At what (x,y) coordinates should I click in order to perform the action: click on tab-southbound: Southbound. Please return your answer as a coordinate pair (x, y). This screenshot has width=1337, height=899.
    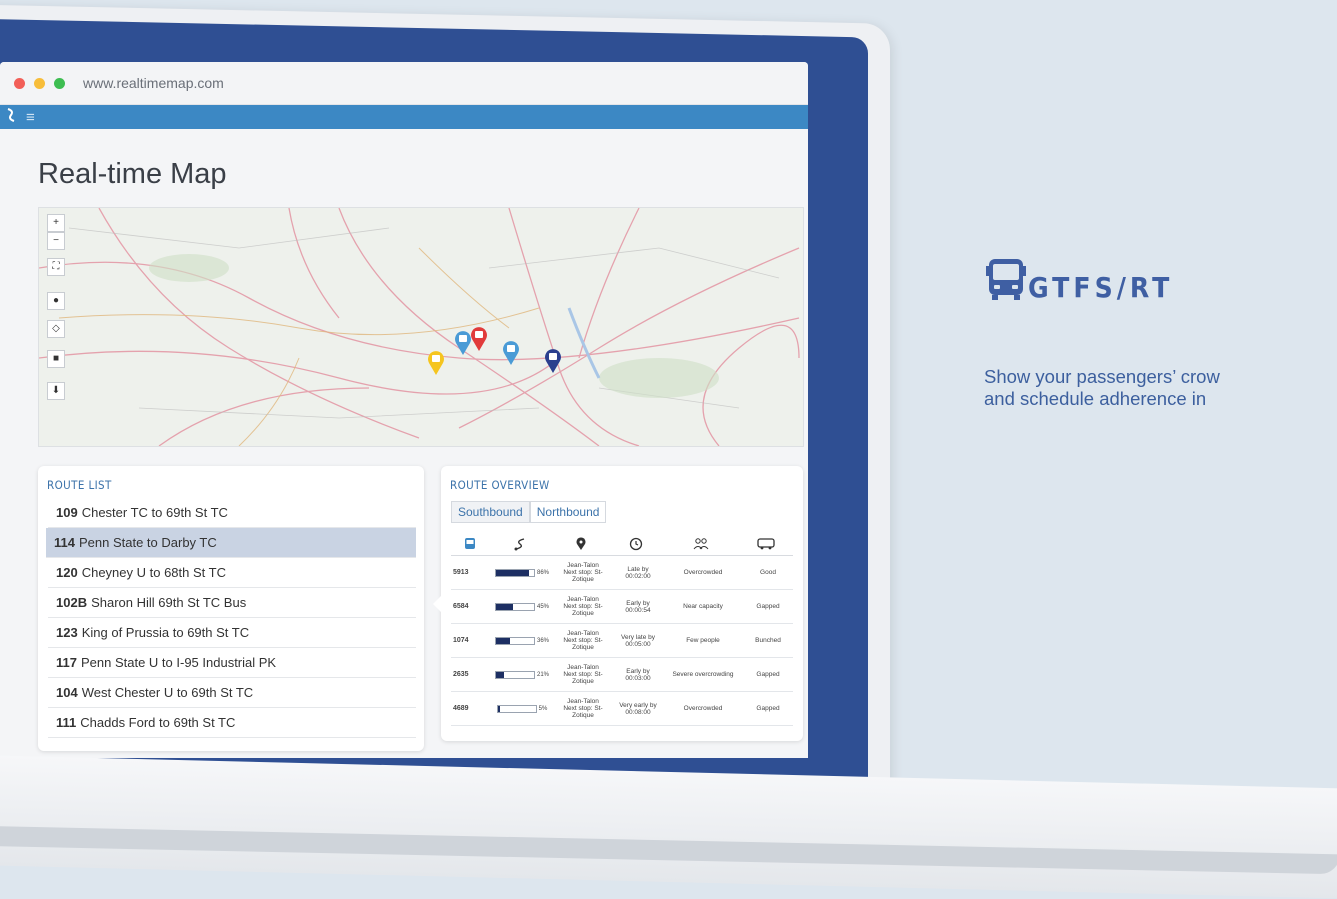
    Looking at the image, I should click on (490, 512).